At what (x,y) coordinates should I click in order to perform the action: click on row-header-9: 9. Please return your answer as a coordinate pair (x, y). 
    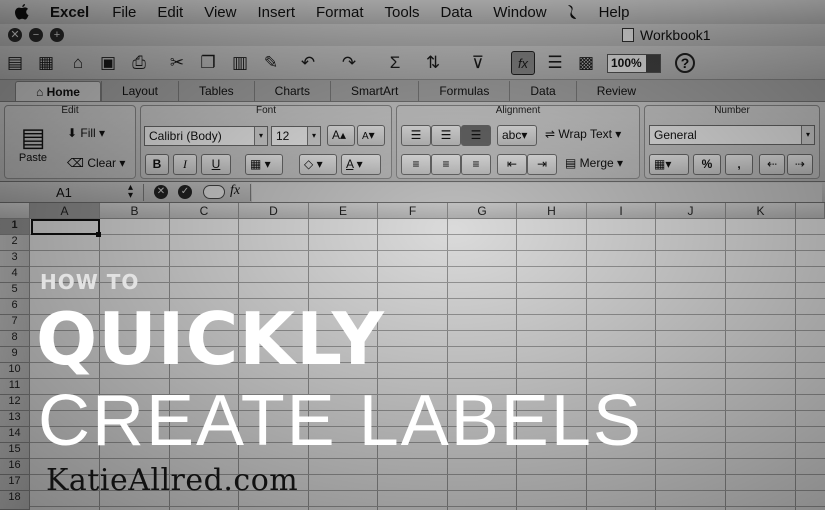
    Looking at the image, I should click on (15, 355).